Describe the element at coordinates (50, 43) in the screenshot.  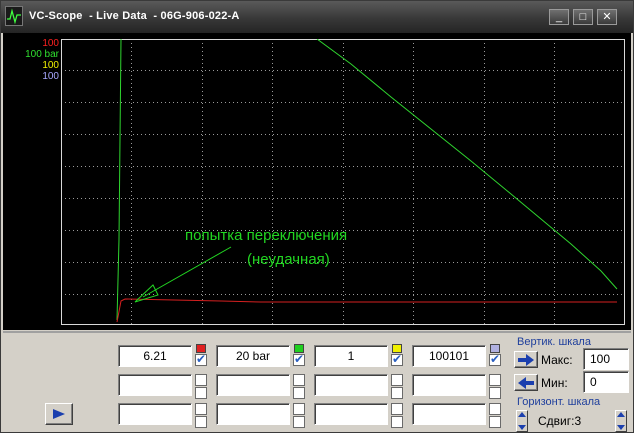
I see `legend-channel-1: 100` at that location.